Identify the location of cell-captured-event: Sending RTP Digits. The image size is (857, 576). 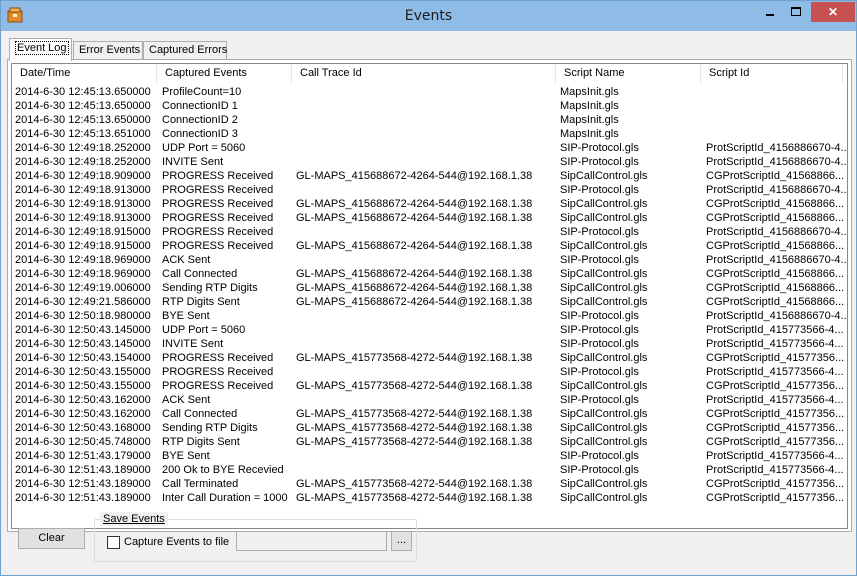
(210, 428).